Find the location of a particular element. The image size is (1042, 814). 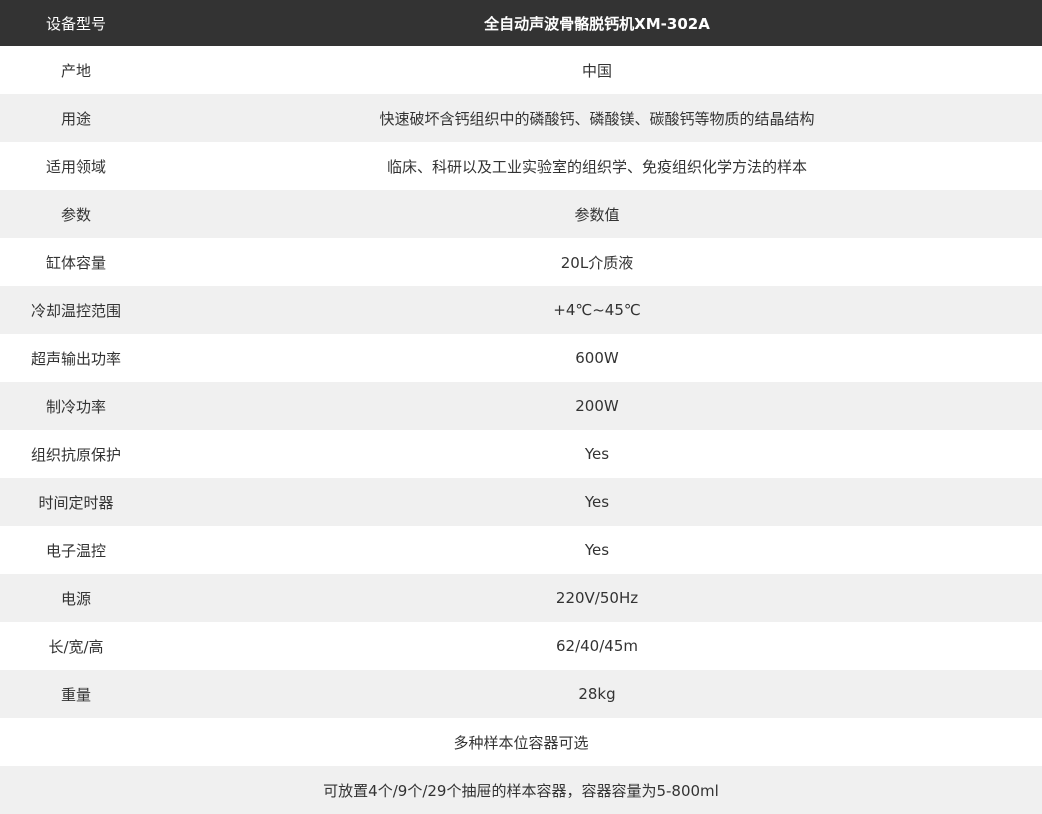

table-header-row: 设备型号 全自动声波骨骼脱钙机XM-302A is located at coordinates (521, 23).